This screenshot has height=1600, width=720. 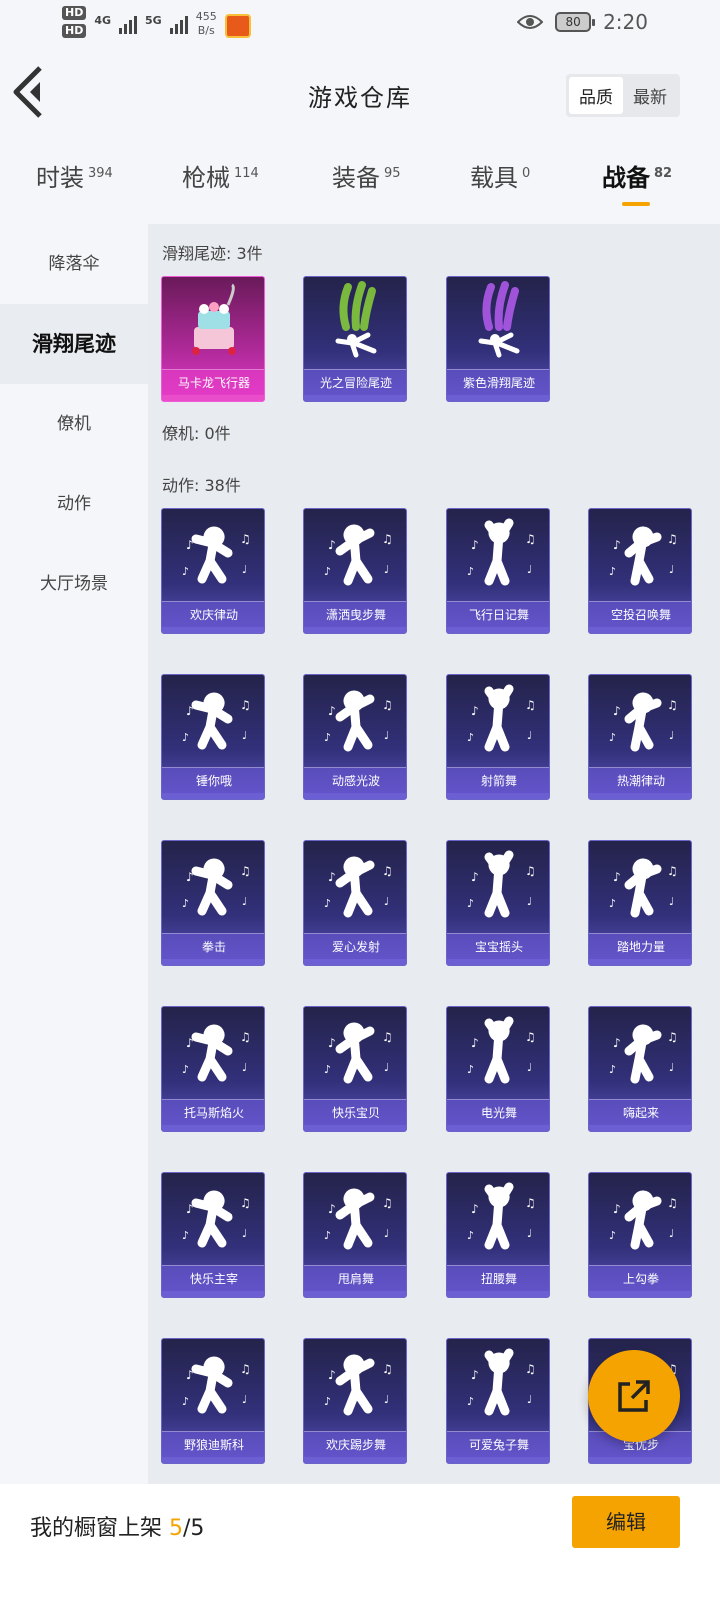 What do you see at coordinates (201, 485) in the screenshot?
I see `section-title-emotes: 动作: 38件` at bounding box center [201, 485].